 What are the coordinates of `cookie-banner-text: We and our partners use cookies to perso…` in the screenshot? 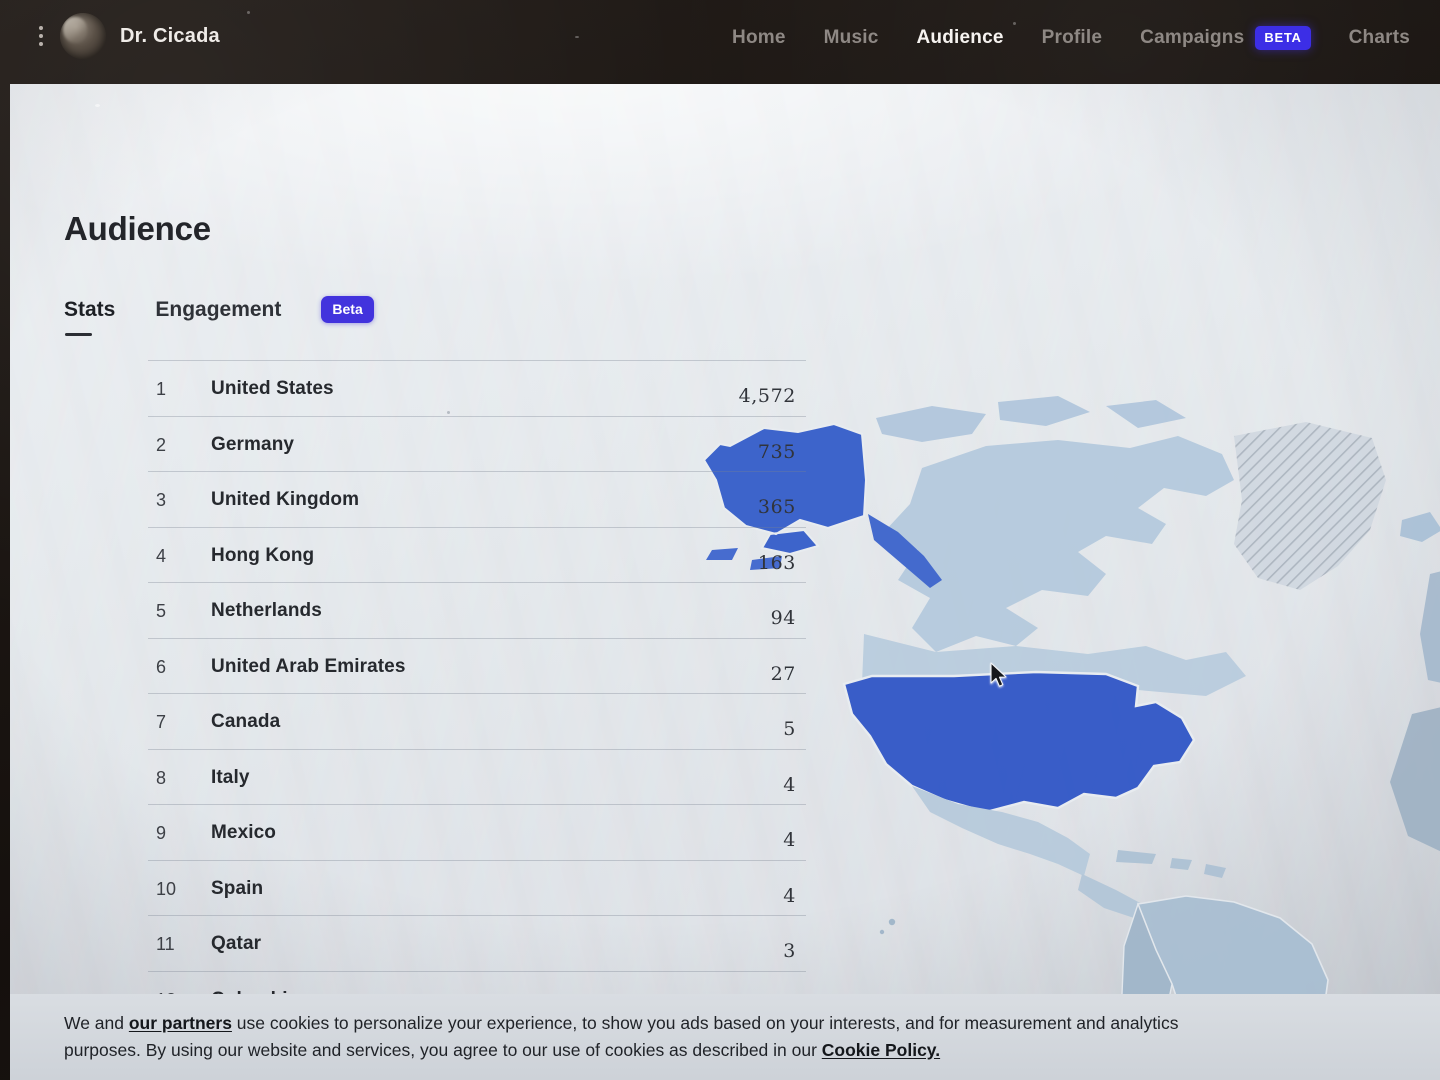 It's located at (629, 1036).